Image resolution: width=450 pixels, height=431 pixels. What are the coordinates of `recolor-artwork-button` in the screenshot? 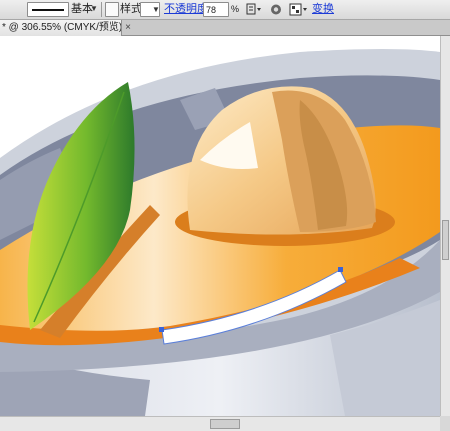 It's located at (255, 9).